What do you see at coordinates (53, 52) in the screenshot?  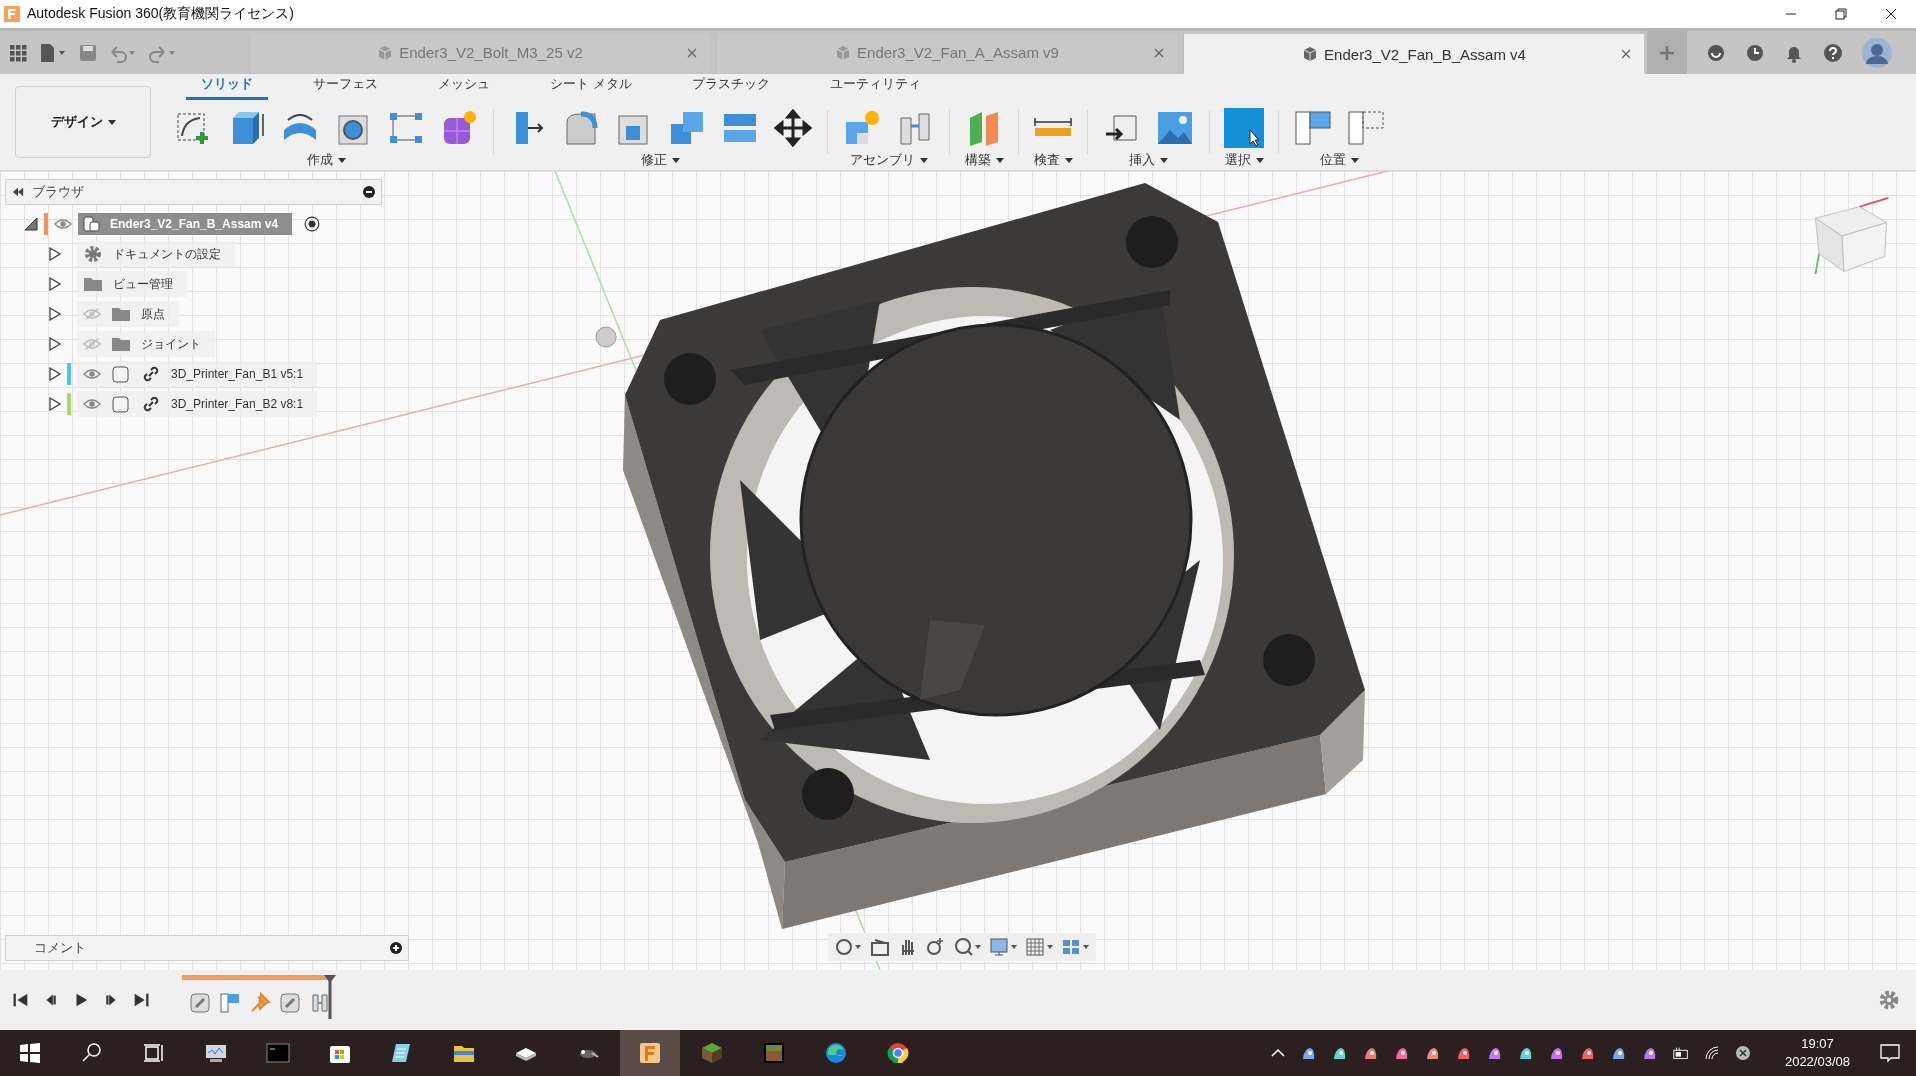 I see `file-icon` at bounding box center [53, 52].